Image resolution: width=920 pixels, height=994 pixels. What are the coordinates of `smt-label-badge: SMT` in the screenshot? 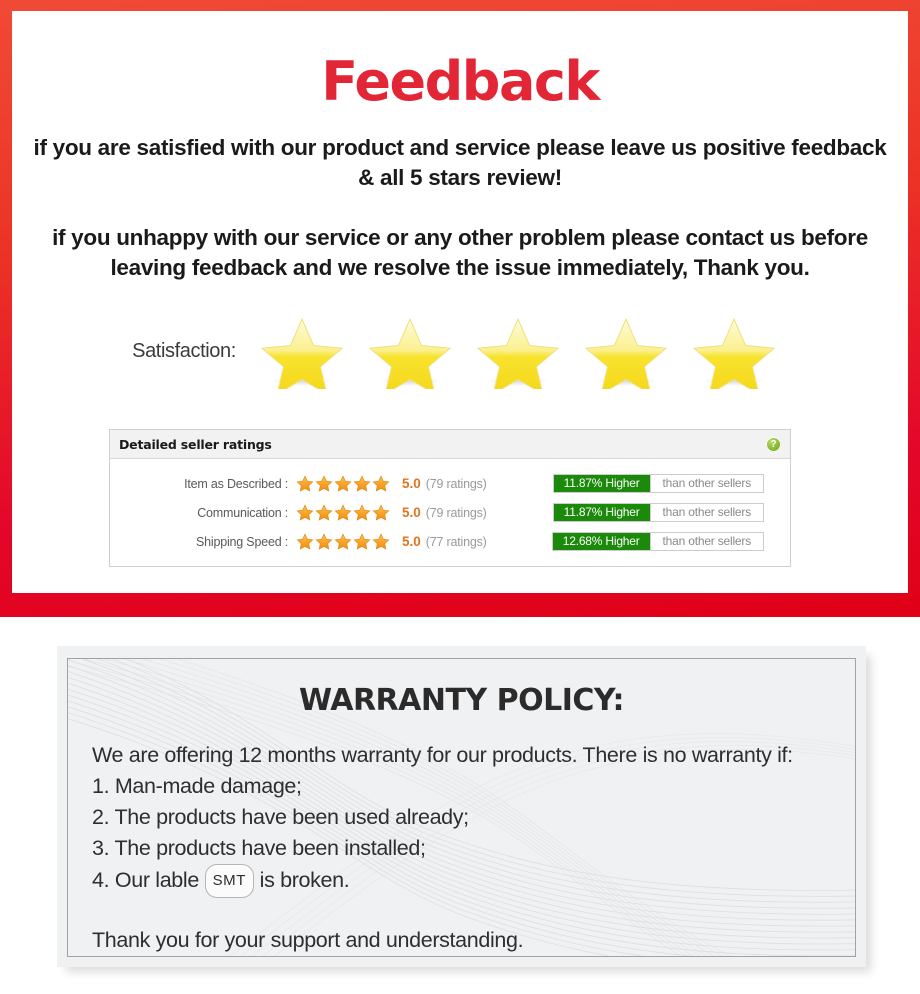 It's located at (229, 881).